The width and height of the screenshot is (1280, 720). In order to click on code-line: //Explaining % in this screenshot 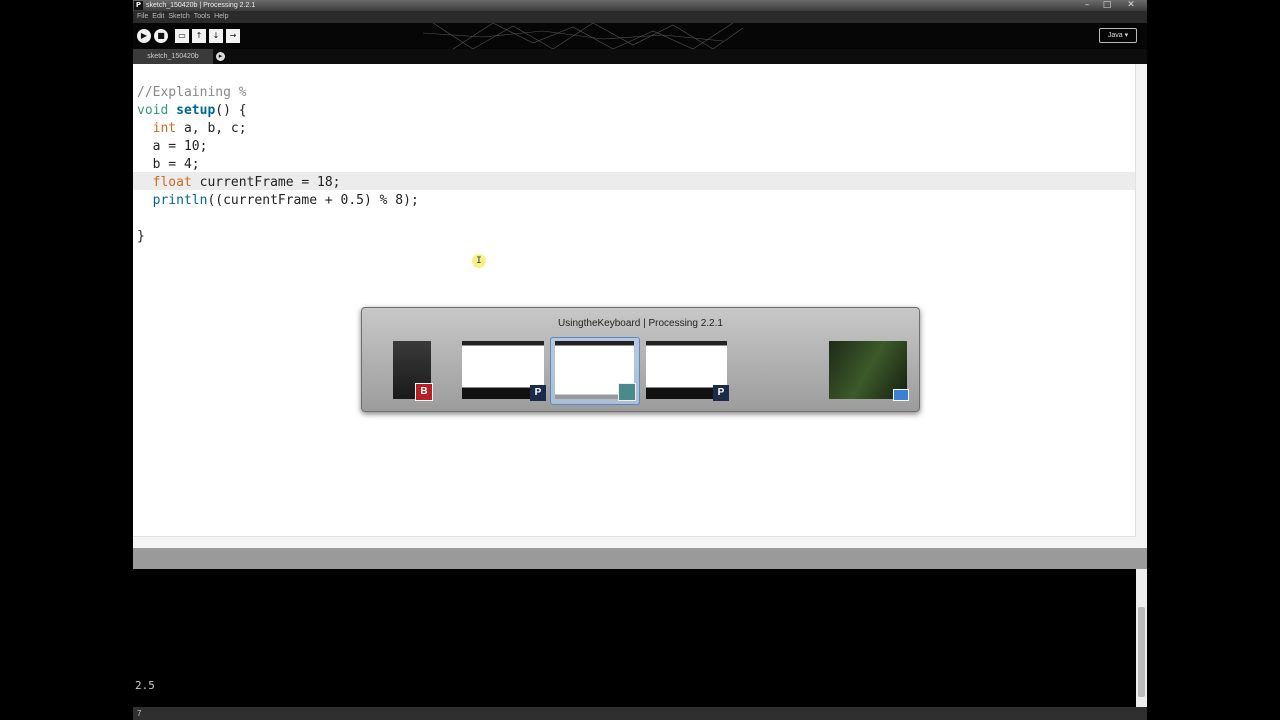, I will do `click(192, 92)`.